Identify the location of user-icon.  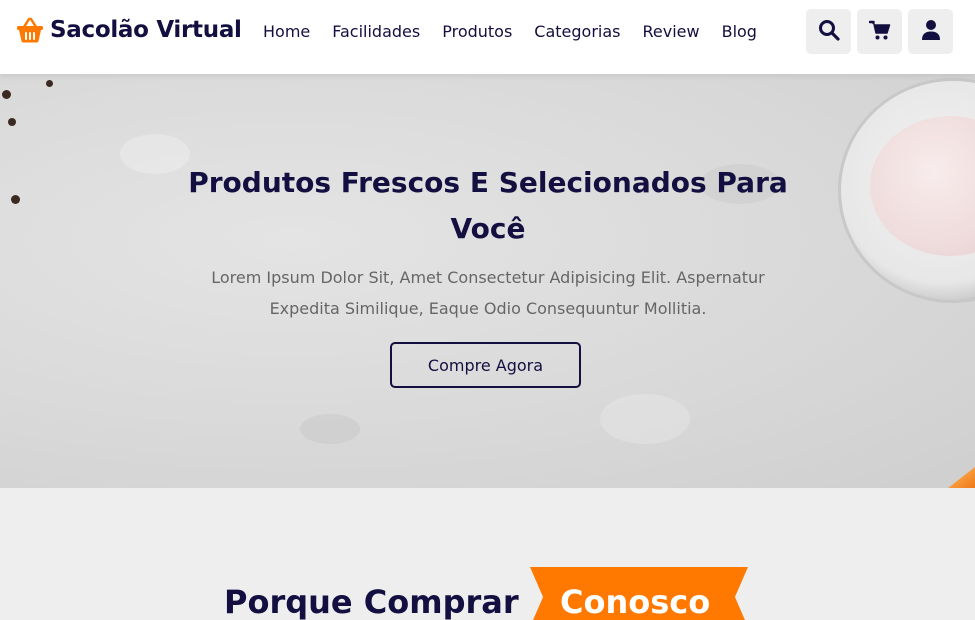
(931, 32).